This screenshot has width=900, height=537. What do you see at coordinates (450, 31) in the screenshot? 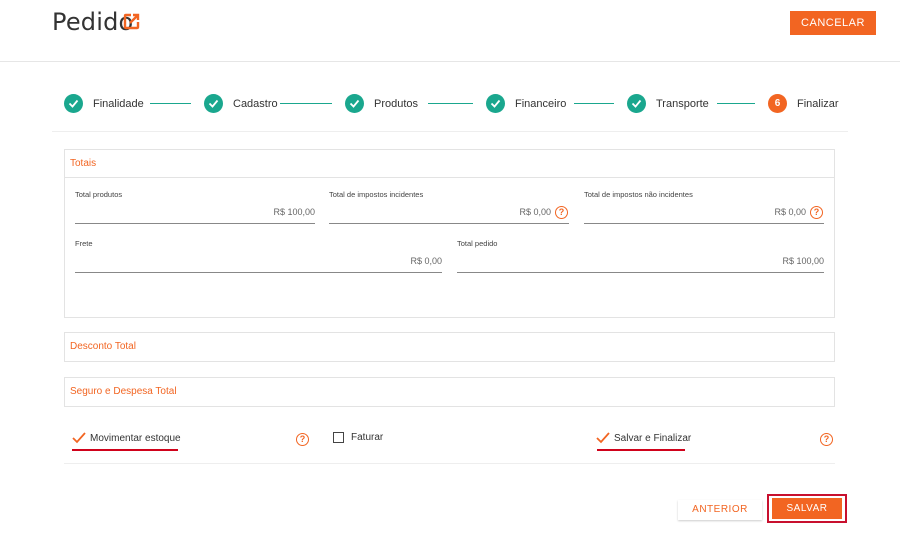
I see `page-header: Pedido CANCELAR` at bounding box center [450, 31].